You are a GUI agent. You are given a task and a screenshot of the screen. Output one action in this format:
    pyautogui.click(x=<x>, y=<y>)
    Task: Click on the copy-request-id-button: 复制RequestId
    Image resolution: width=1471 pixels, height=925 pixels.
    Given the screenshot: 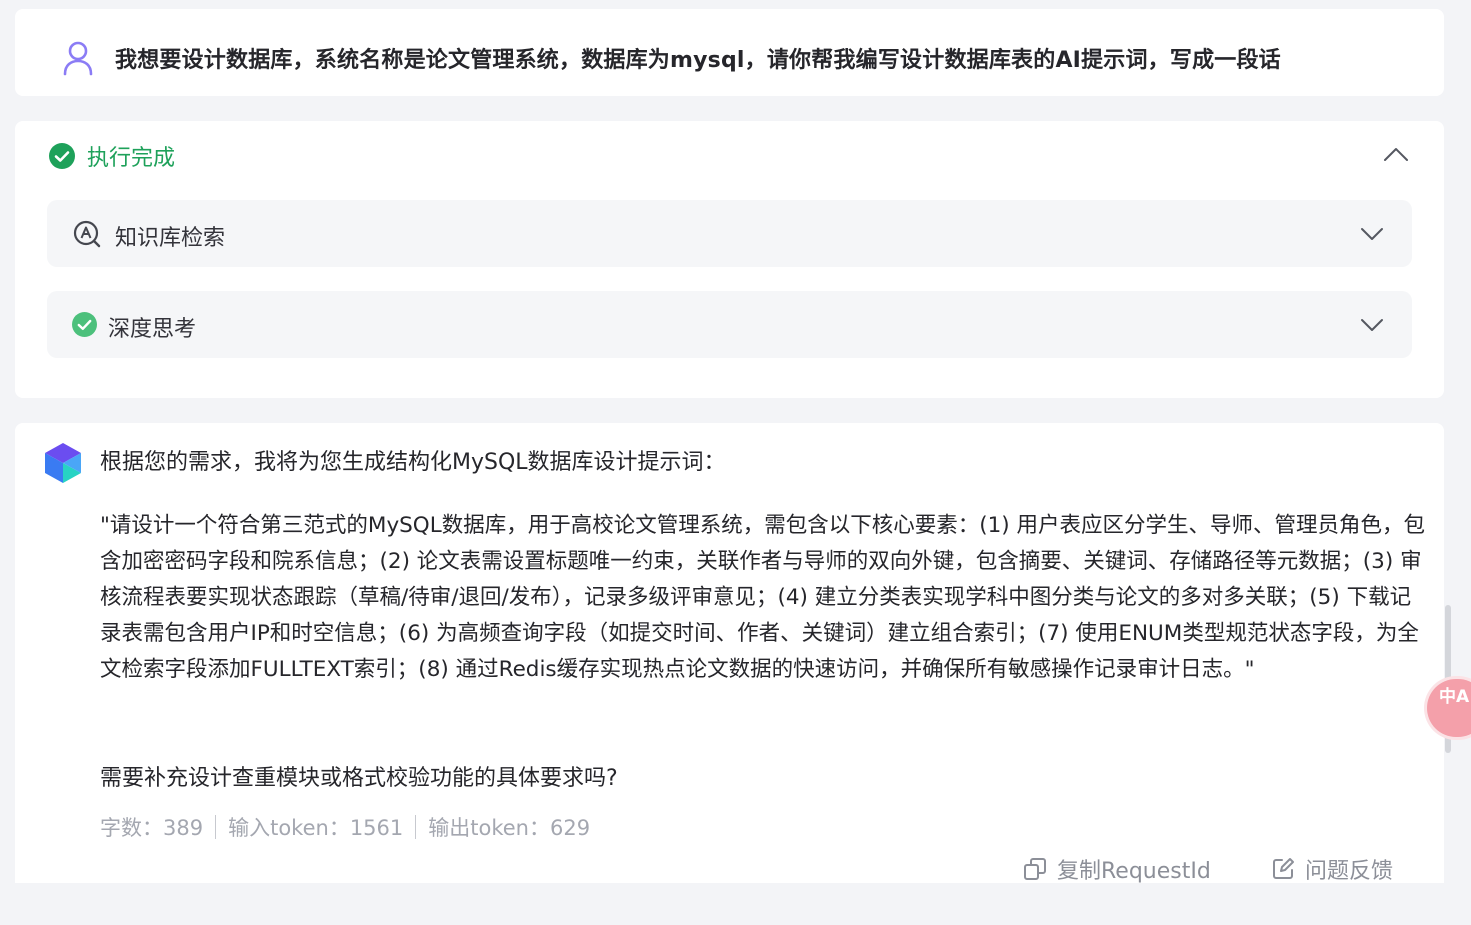 What is the action you would take?
    pyautogui.click(x=1117, y=869)
    